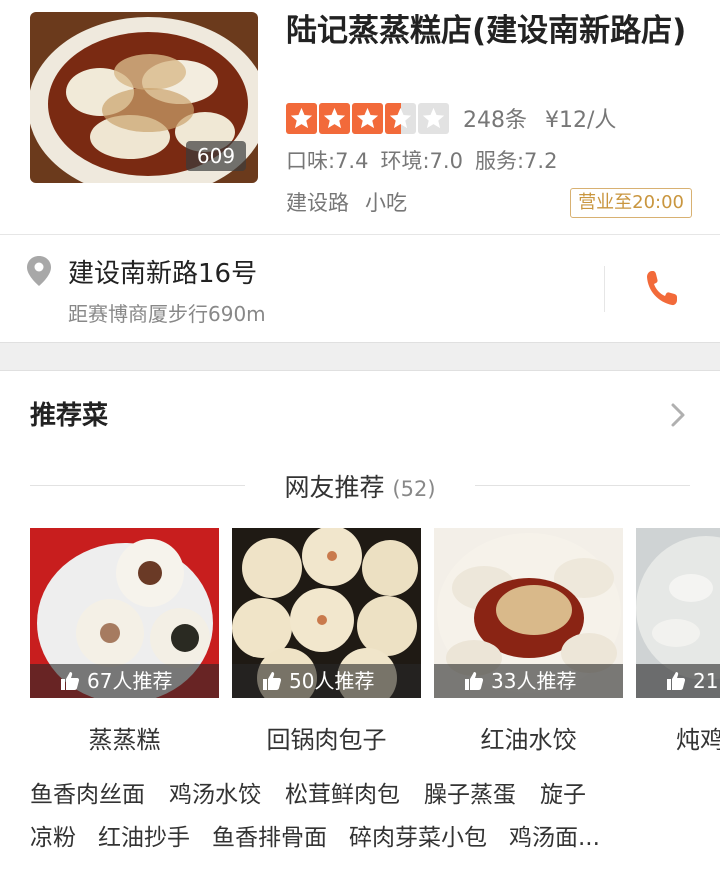  I want to click on location-pin-icon, so click(39, 271).